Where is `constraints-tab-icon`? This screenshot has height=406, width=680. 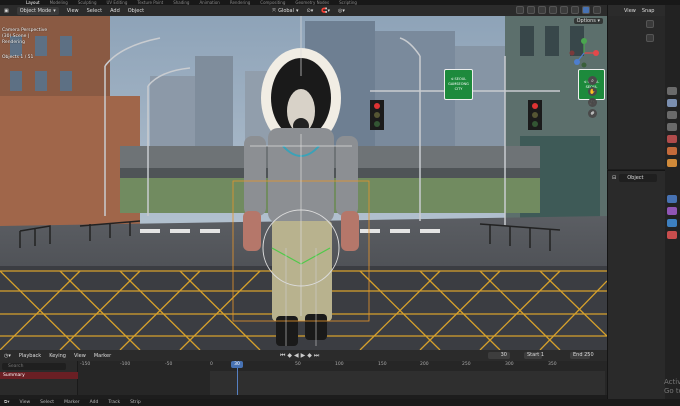 constraints-tab-icon is located at coordinates (672, 211).